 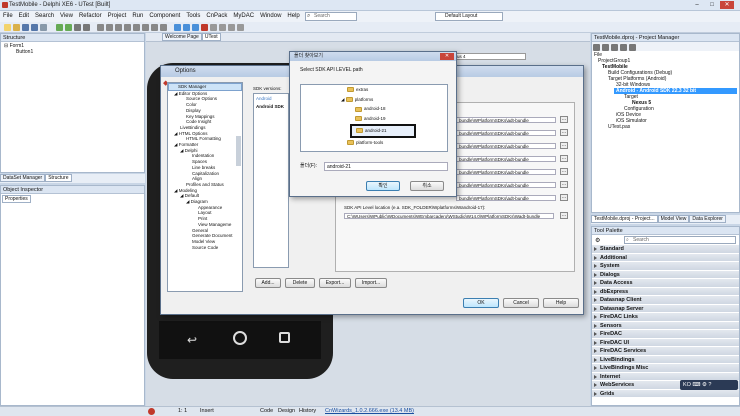 What do you see at coordinates (506, 159) in the screenshot?
I see `path-field-4: bundle\WPlatformSDKs\adt-bundle` at bounding box center [506, 159].